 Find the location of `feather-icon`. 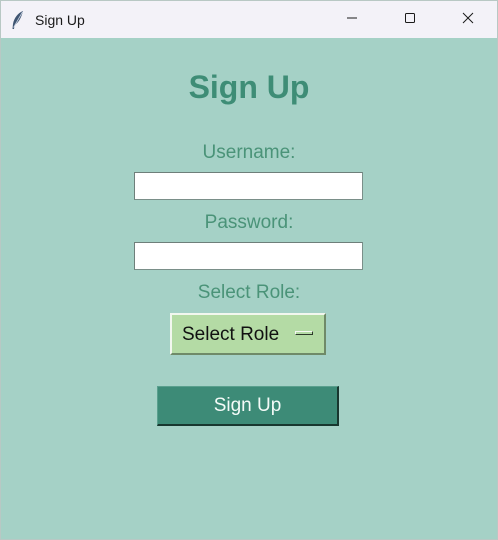

feather-icon is located at coordinates (18, 20).